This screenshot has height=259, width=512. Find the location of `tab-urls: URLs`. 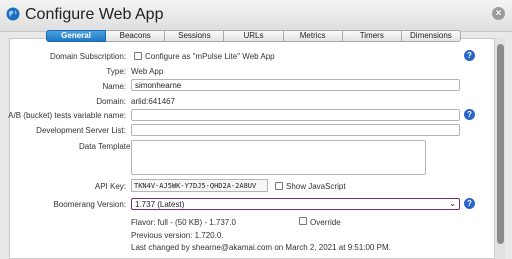

tab-urls: URLs is located at coordinates (254, 36).